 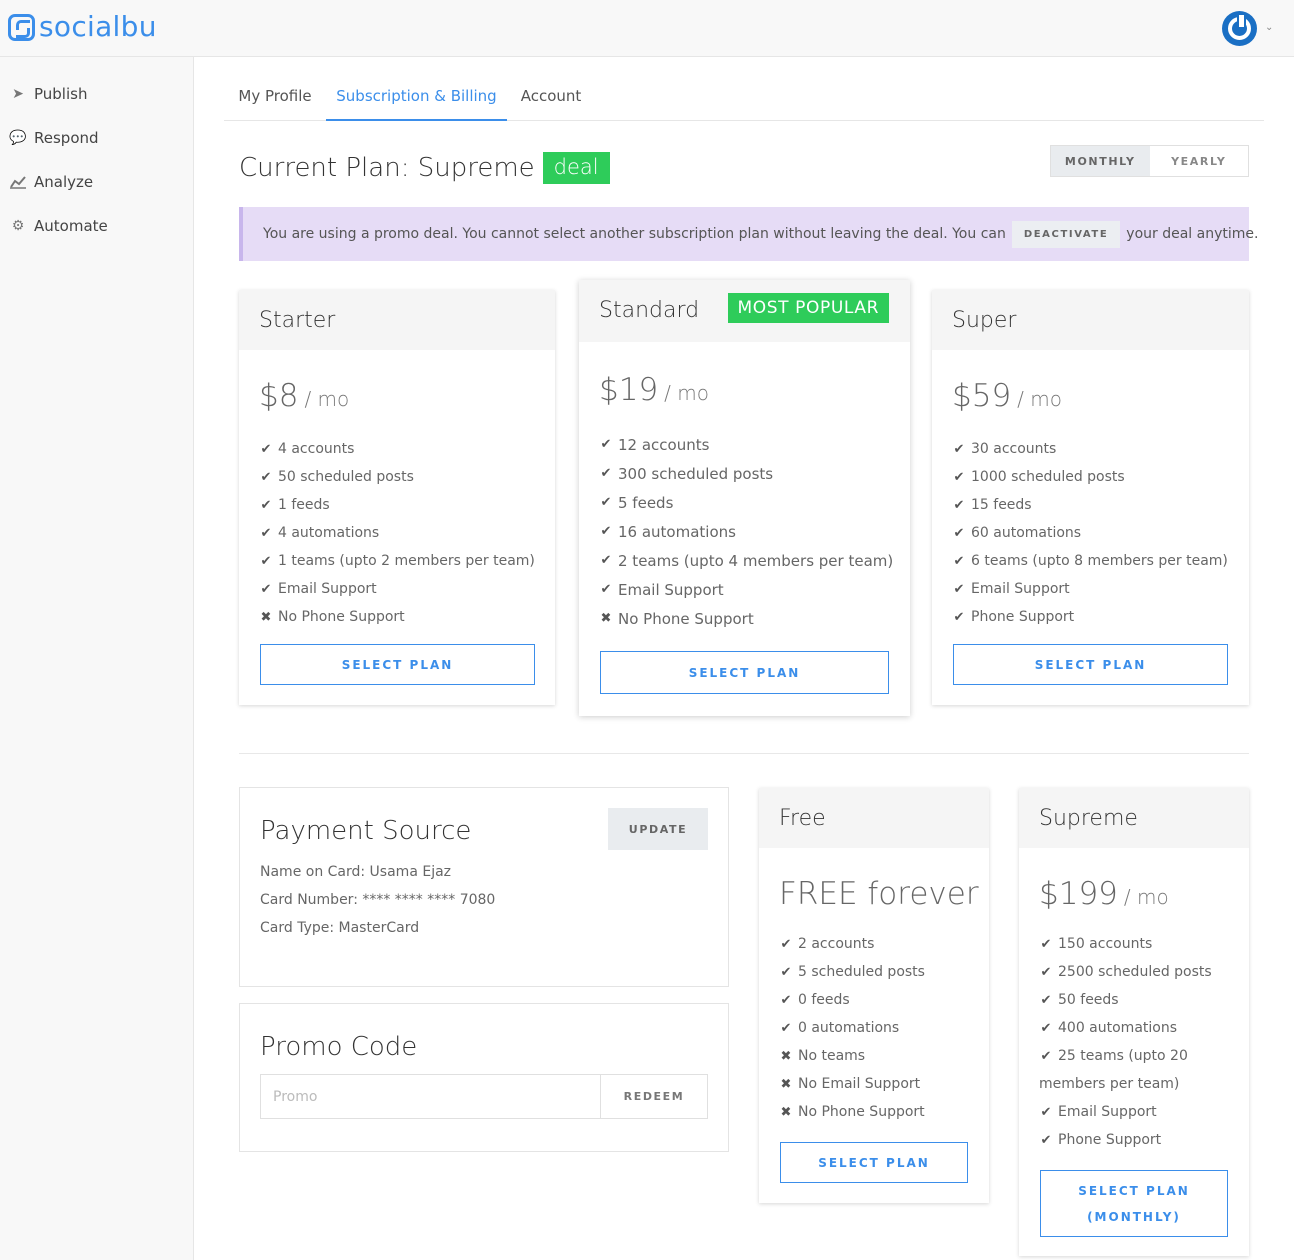 I want to click on logo-text: socialbu, so click(x=98, y=26).